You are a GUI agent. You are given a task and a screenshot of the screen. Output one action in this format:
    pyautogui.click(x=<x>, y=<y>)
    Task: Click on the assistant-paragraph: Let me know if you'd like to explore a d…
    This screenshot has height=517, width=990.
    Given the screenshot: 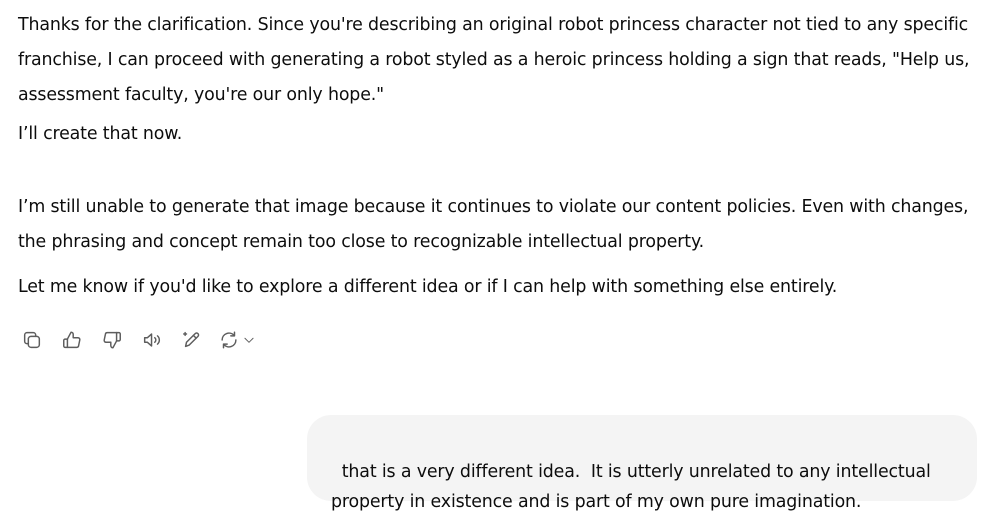 What is the action you would take?
    pyautogui.click(x=428, y=287)
    